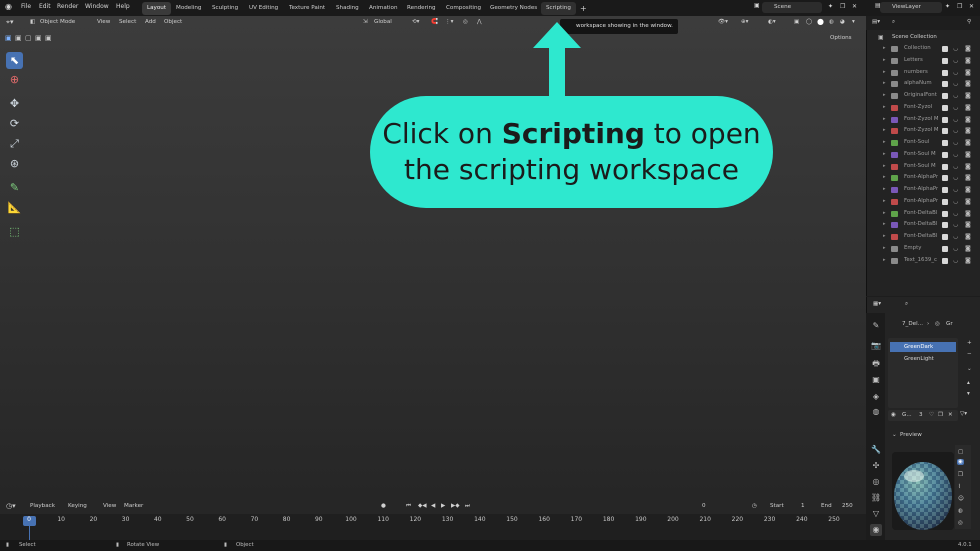 This screenshot has width=980, height=551. I want to click on tab-modeling: Modeling, so click(188, 8).